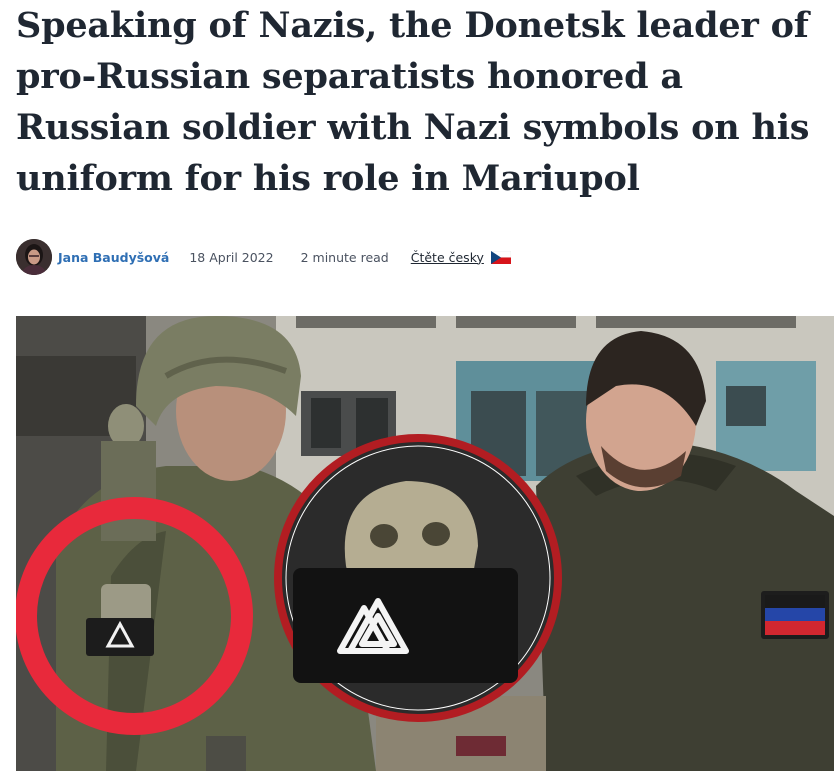 This screenshot has height=779, width=837. Describe the element at coordinates (231, 257) in the screenshot. I see `publish-date: 18 April 2022` at that location.